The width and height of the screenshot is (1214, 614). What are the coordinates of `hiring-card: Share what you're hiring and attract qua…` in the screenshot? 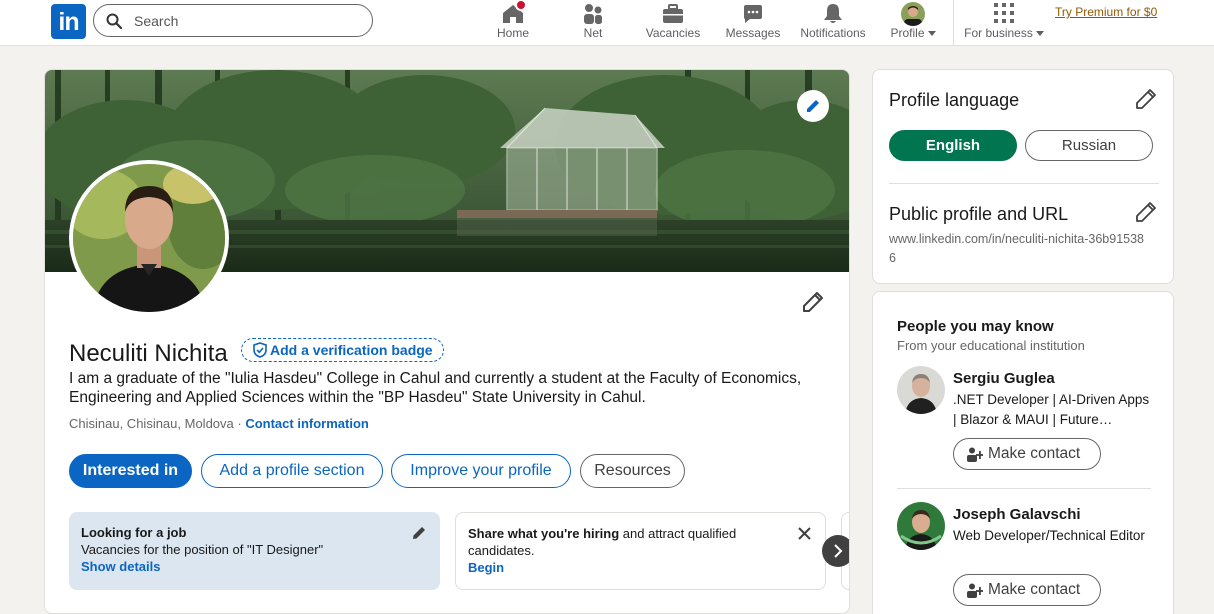 It's located at (640, 551).